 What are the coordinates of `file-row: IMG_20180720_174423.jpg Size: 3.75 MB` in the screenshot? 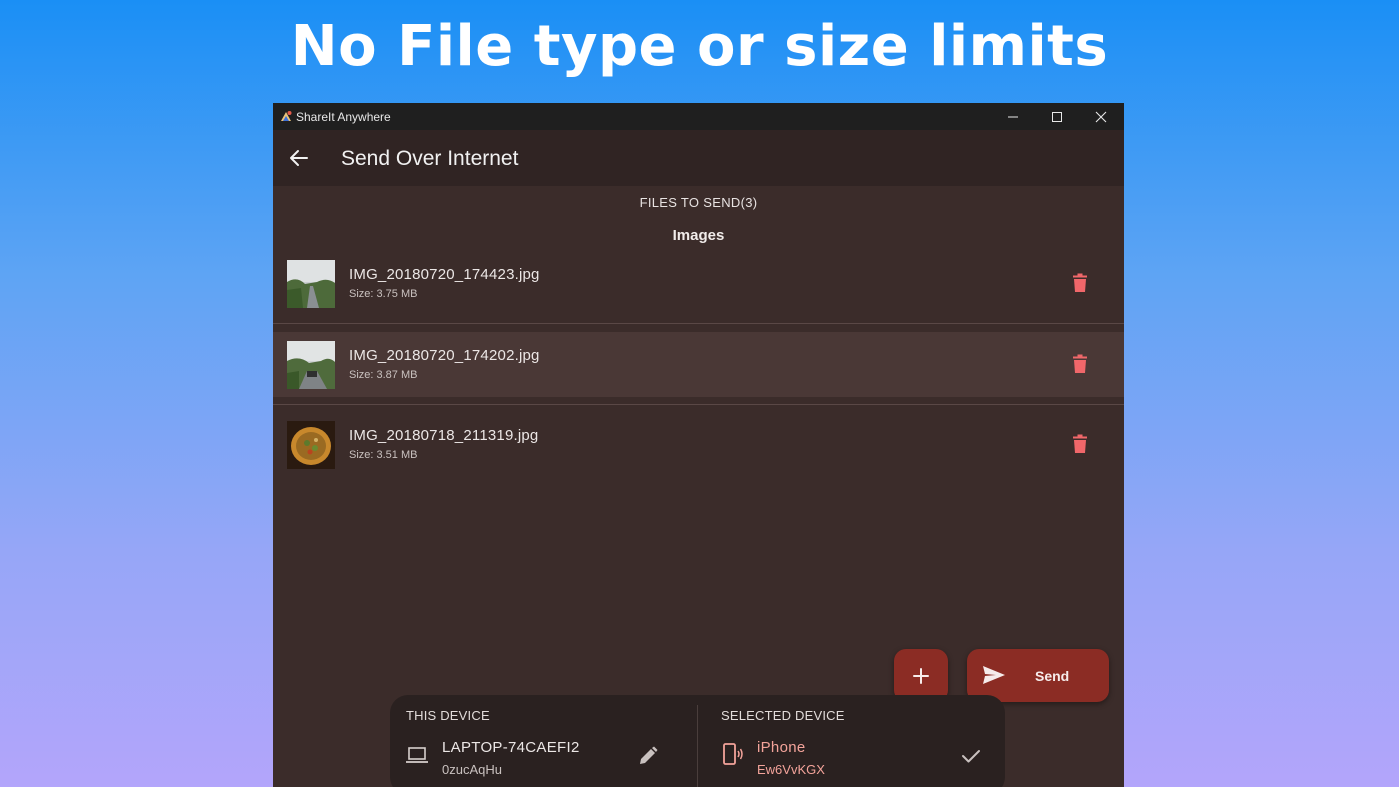 It's located at (698, 283).